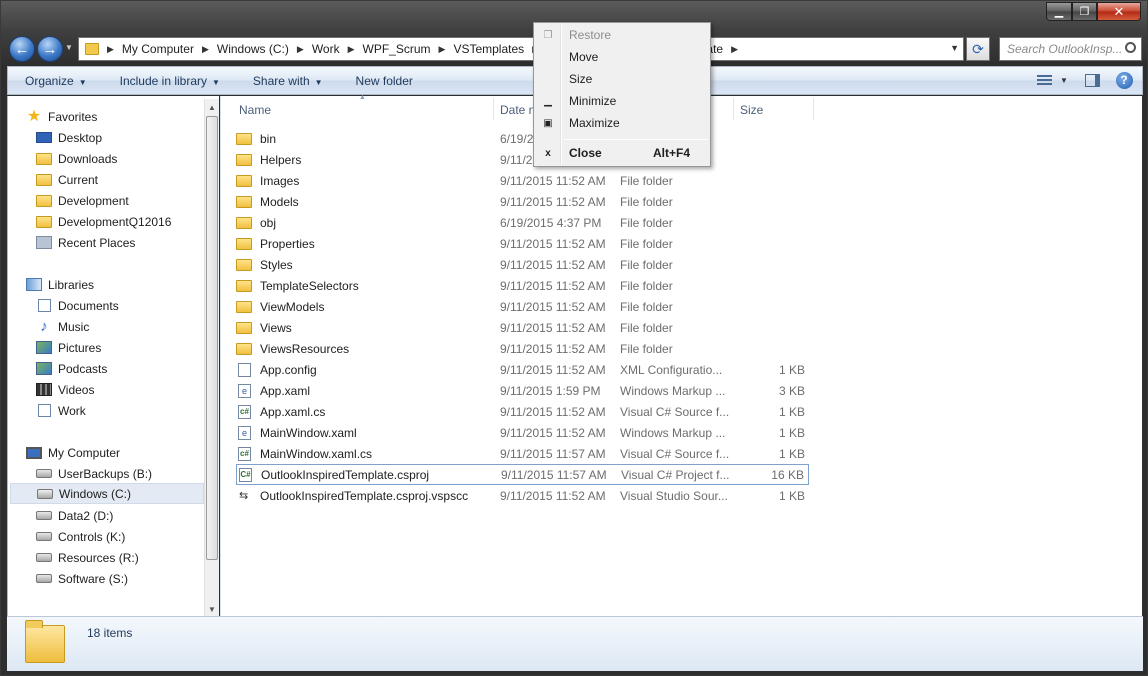 The width and height of the screenshot is (1148, 676). I want to click on share-with-label: Share with, so click(281, 80).